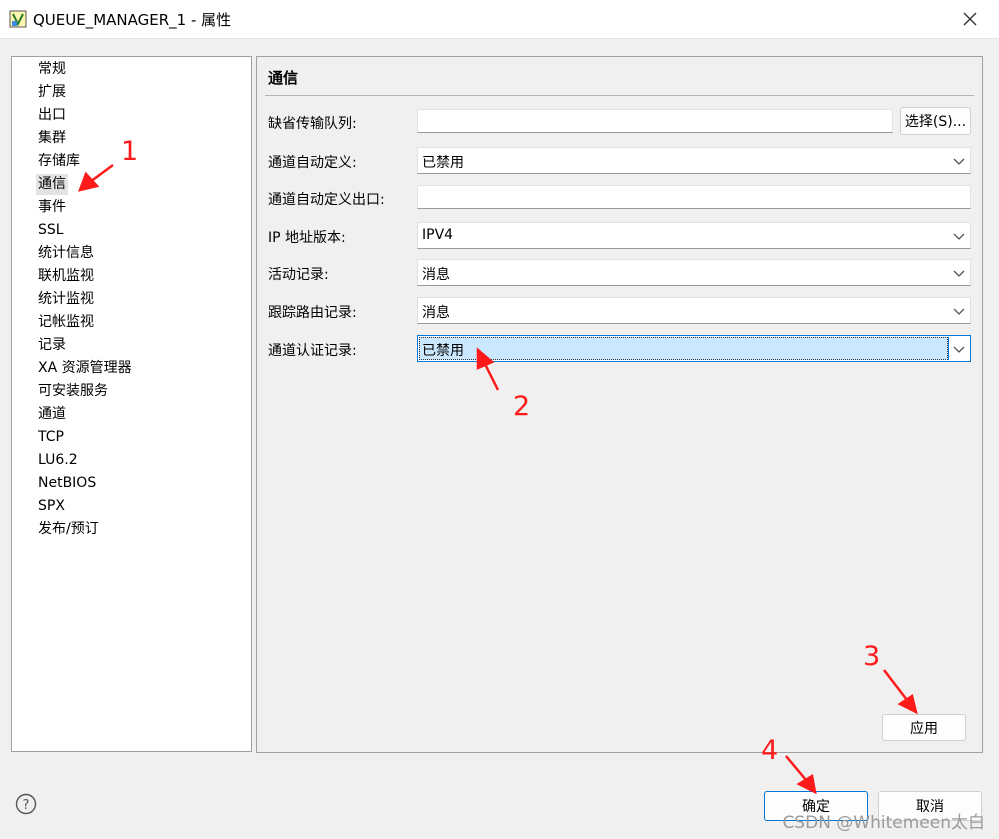 This screenshot has height=839, width=999. Describe the element at coordinates (52, 138) in the screenshot. I see `tree-item-cluster: 集群` at that location.